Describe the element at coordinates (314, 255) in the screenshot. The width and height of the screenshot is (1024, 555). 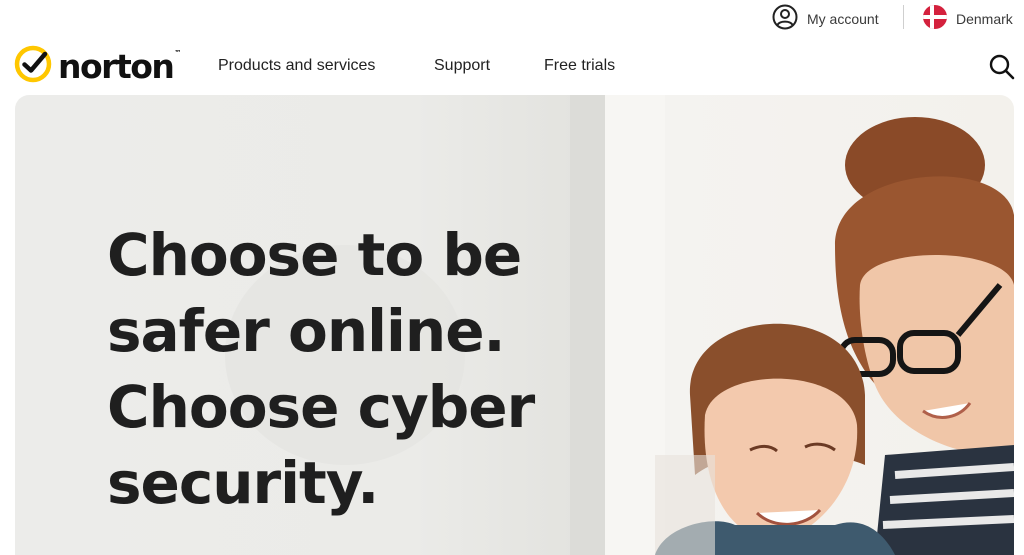
I see `hero-headline-line: Choose to be` at that location.